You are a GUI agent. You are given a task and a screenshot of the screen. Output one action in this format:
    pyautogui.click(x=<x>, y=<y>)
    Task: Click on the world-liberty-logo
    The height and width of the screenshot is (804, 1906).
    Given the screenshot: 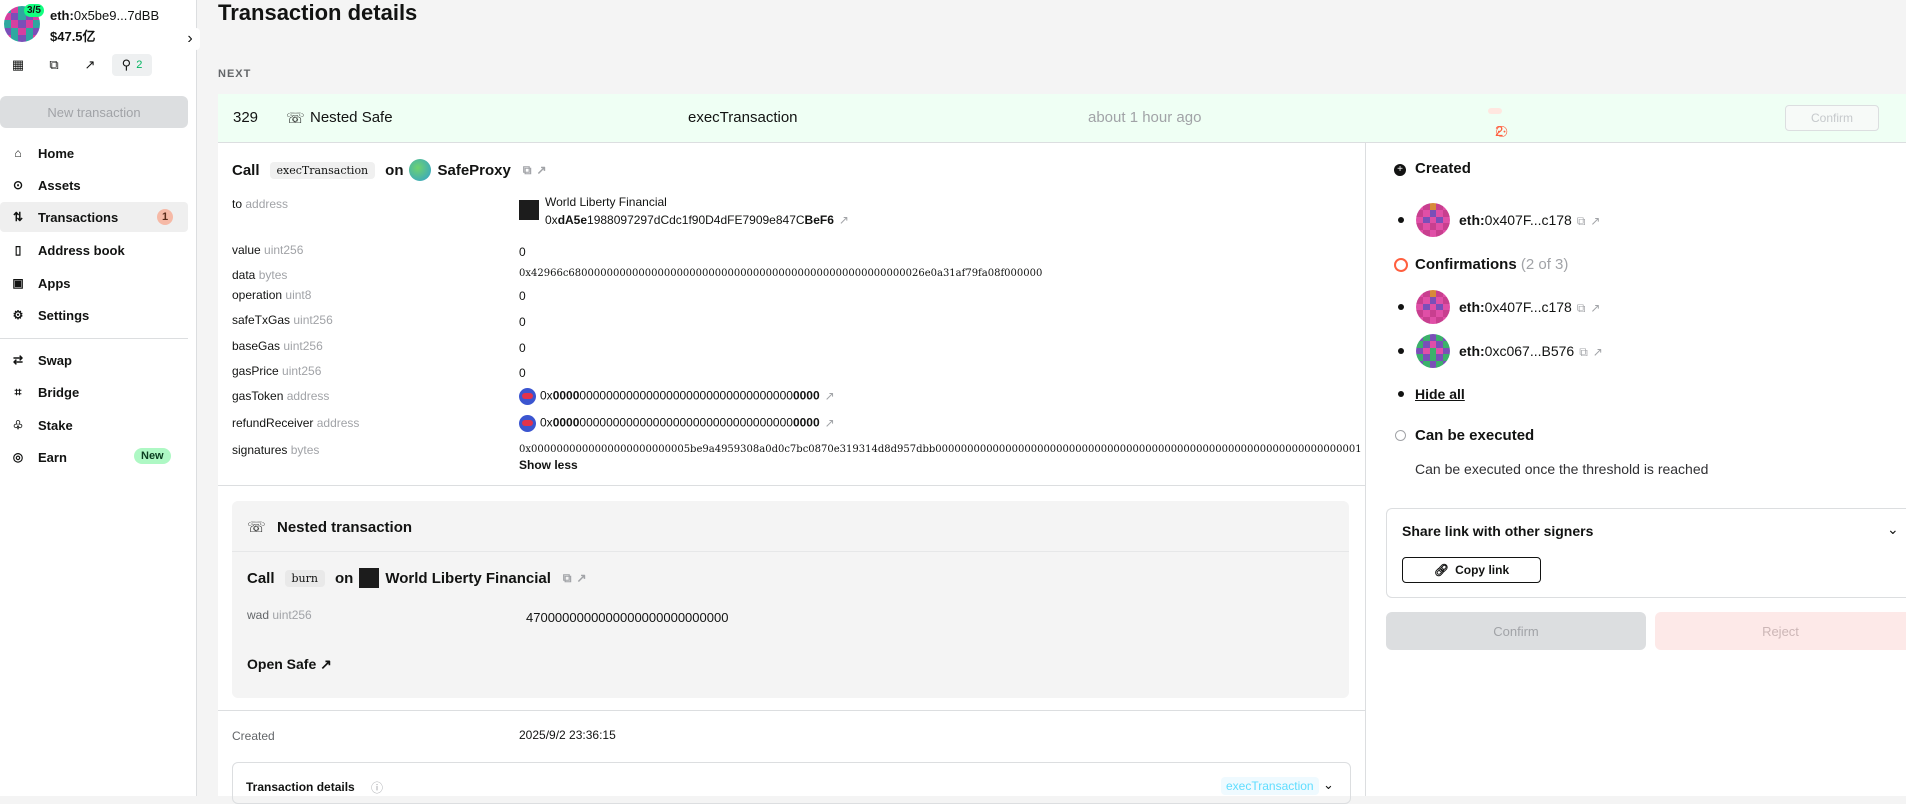 What is the action you would take?
    pyautogui.click(x=529, y=210)
    